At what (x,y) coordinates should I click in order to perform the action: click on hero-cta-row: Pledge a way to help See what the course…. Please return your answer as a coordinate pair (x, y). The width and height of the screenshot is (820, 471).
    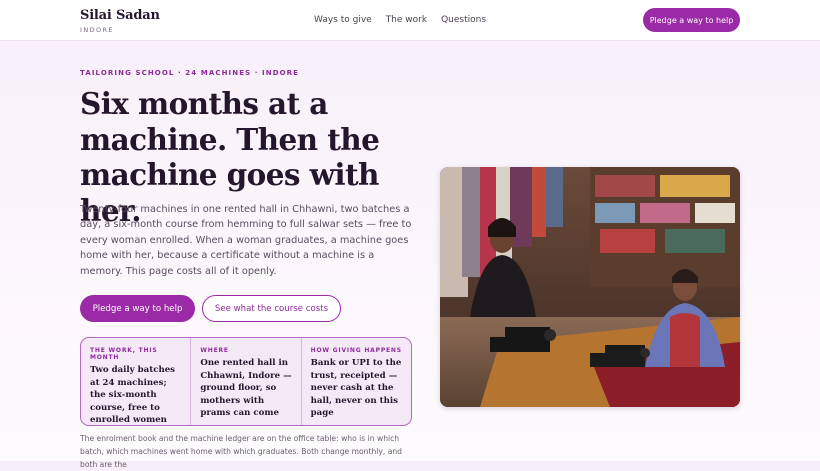
    Looking at the image, I should click on (210, 308).